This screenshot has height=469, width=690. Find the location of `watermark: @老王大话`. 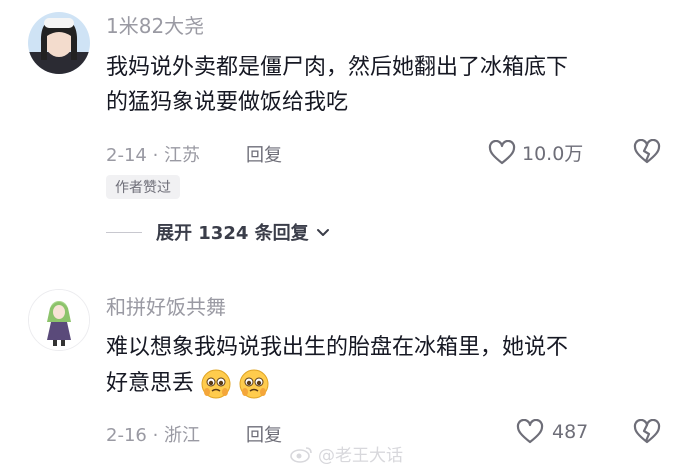

watermark: @老王大话 is located at coordinates (346, 453).